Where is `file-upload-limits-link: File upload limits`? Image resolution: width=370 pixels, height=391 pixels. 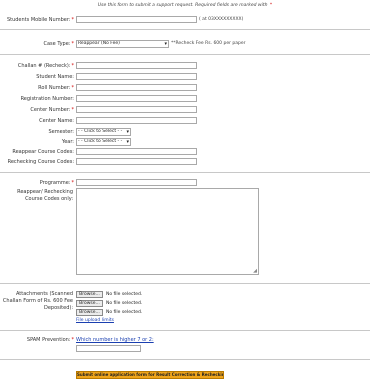
file-upload-limits-link: File upload limits is located at coordinates (95, 321).